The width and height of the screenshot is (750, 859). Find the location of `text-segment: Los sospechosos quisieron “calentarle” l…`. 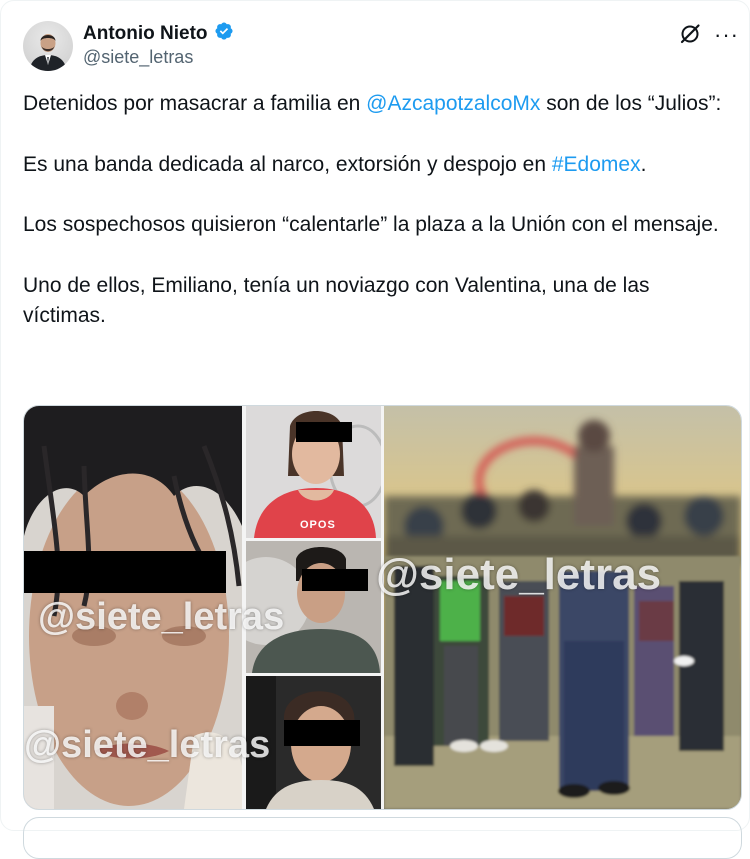

text-segment: Los sospechosos quisieron “calentarle” l… is located at coordinates (371, 224).